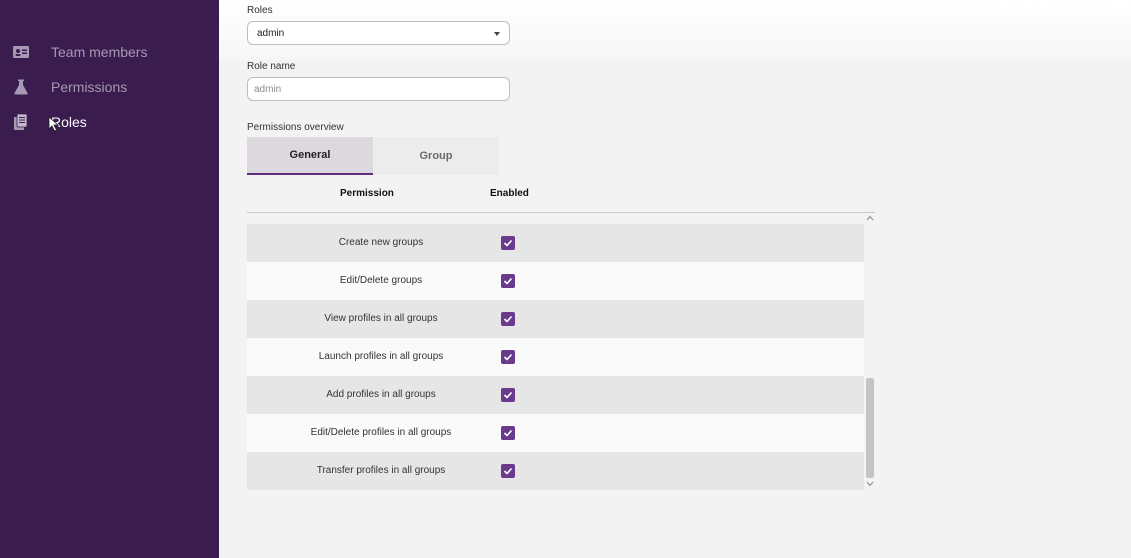 Image resolution: width=1131 pixels, height=558 pixels. Describe the element at coordinates (89, 87) in the screenshot. I see `sidebar-item-label: Permissions` at that location.